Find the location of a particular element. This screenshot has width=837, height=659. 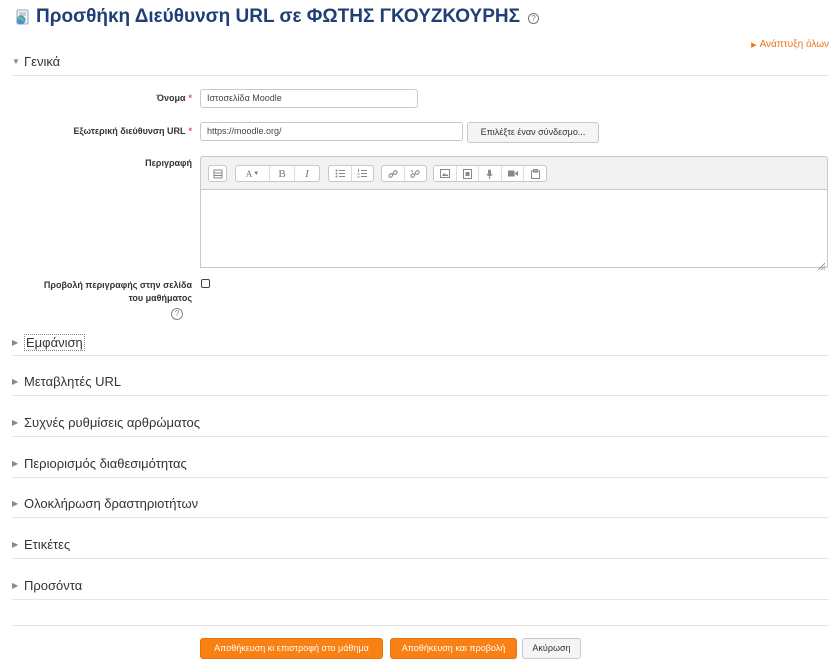

section-restrict-access-header: ▶ Περιορισμός διαθεσιμότητας is located at coordinates (99, 463).